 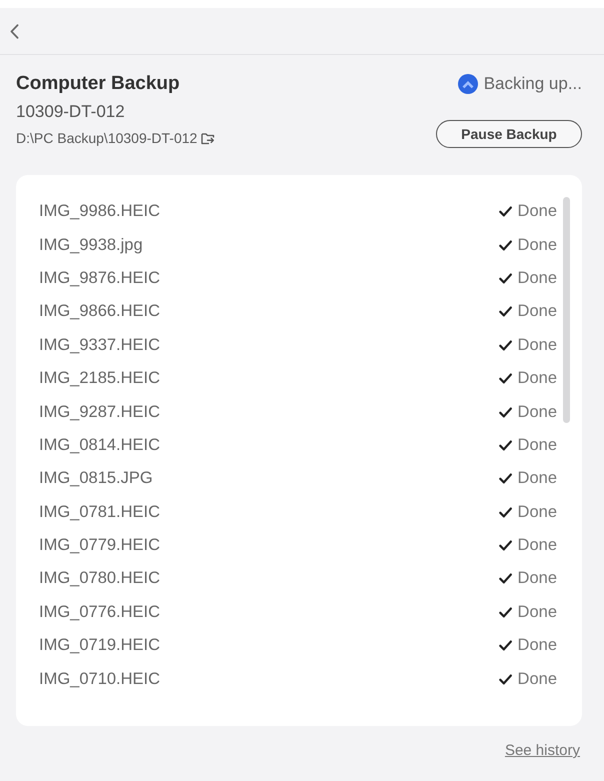 What do you see at coordinates (99, 378) in the screenshot?
I see `file-name: IMG_2185.HEIC` at bounding box center [99, 378].